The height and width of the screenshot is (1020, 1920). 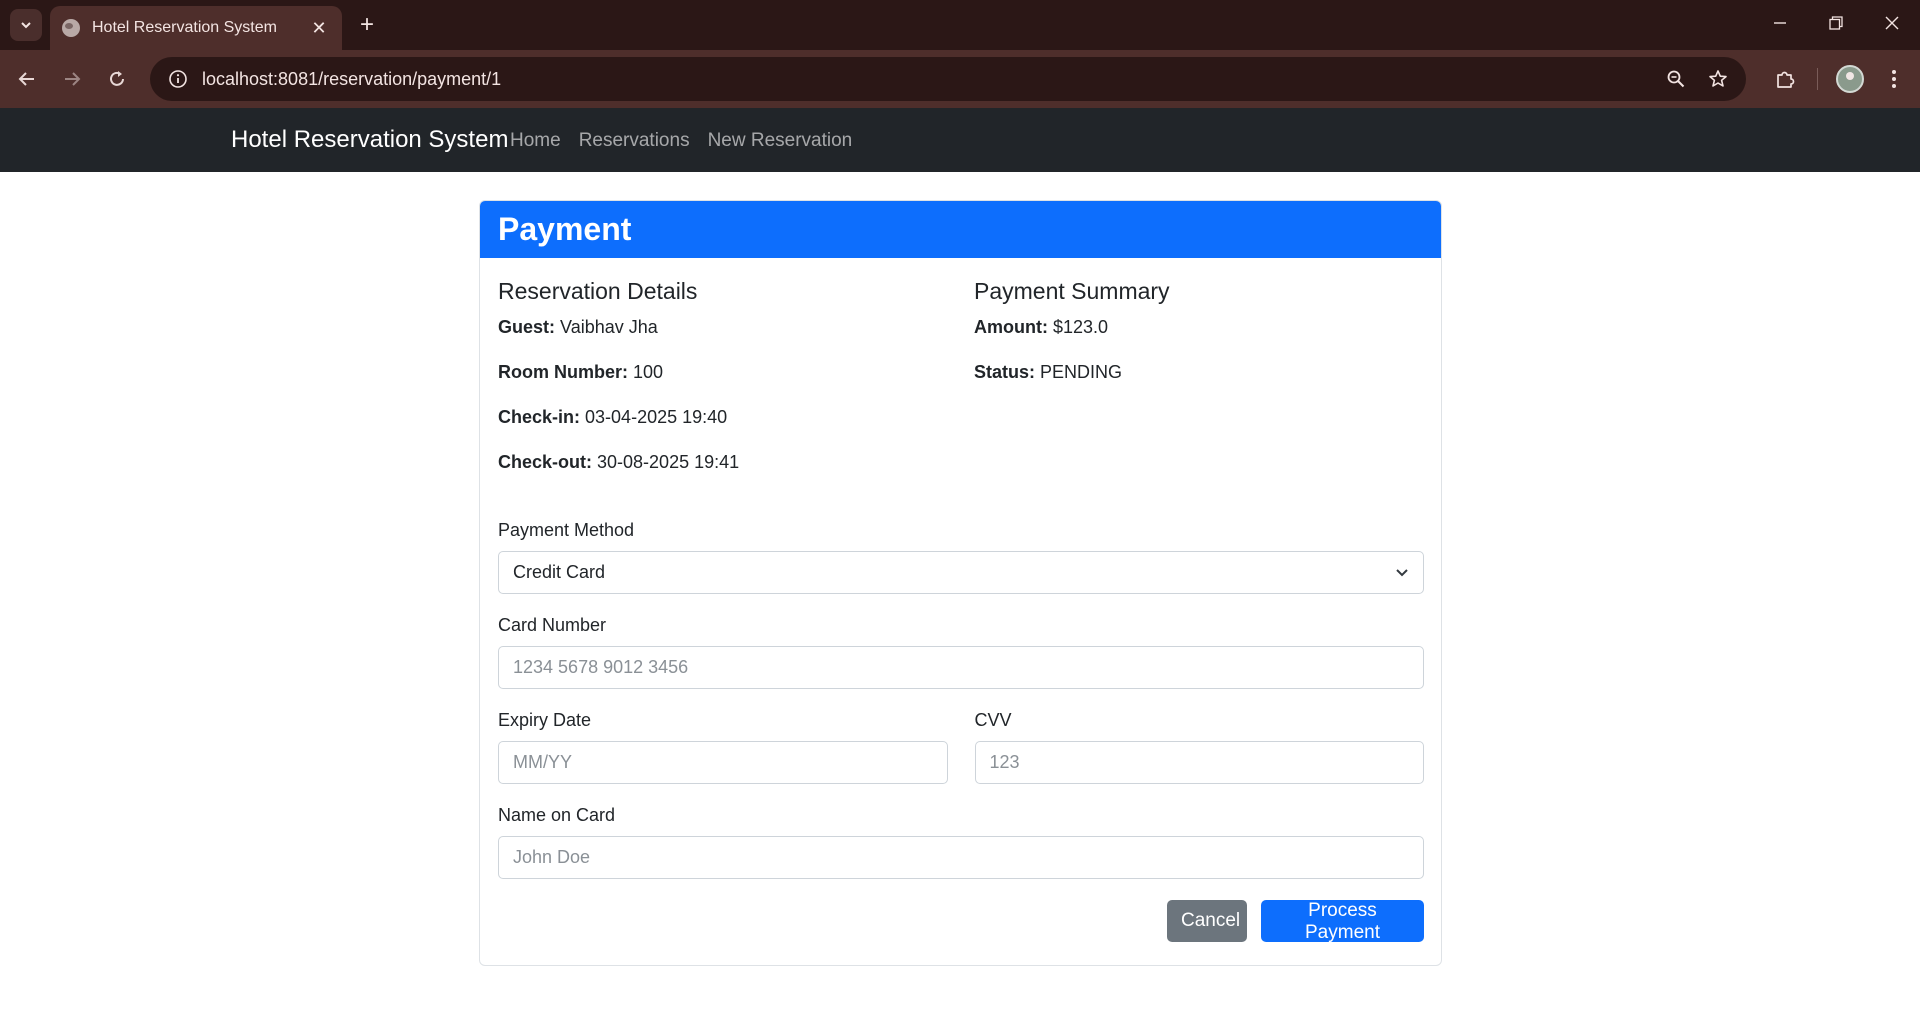 I want to click on payment-method-group: Payment Method Credit Card, so click(x=961, y=557).